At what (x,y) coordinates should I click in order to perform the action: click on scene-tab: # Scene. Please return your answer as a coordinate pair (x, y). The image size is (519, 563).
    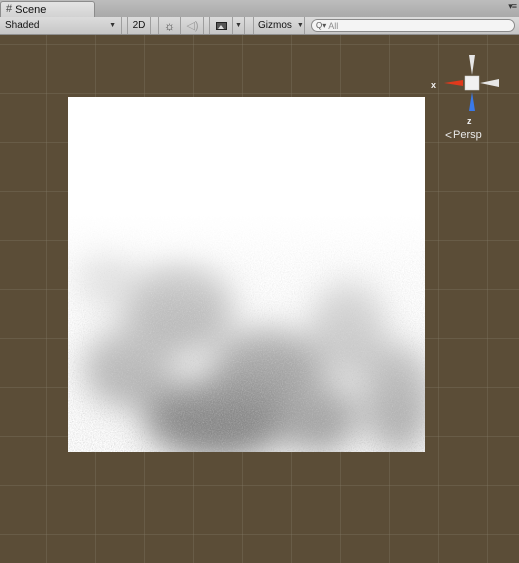
    Looking at the image, I should click on (47, 9).